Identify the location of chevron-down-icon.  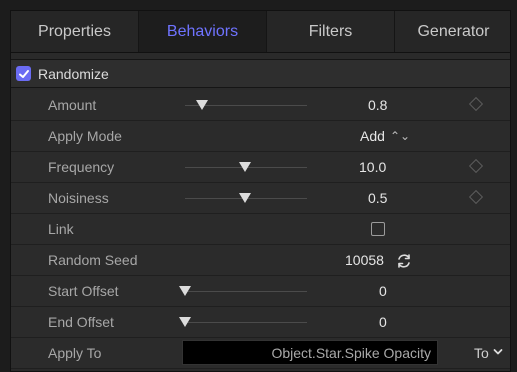
(498, 352).